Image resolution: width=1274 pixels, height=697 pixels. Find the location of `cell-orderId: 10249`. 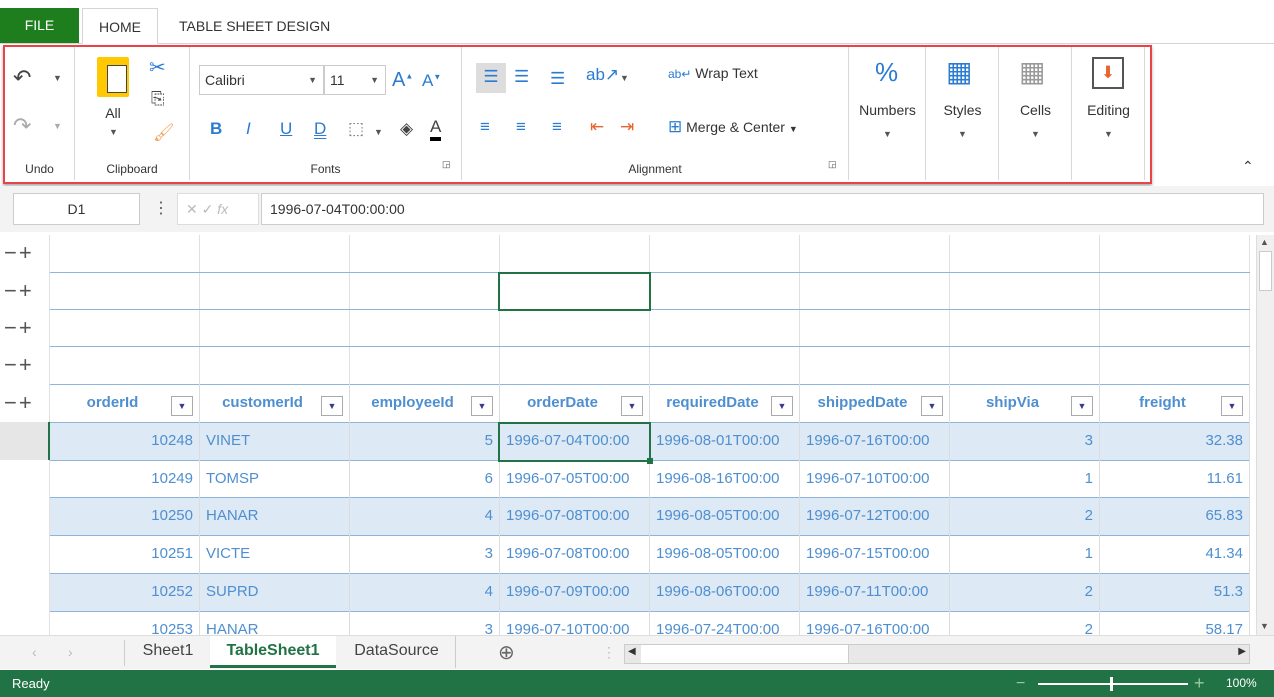

cell-orderId: 10249 is located at coordinates (125, 479).